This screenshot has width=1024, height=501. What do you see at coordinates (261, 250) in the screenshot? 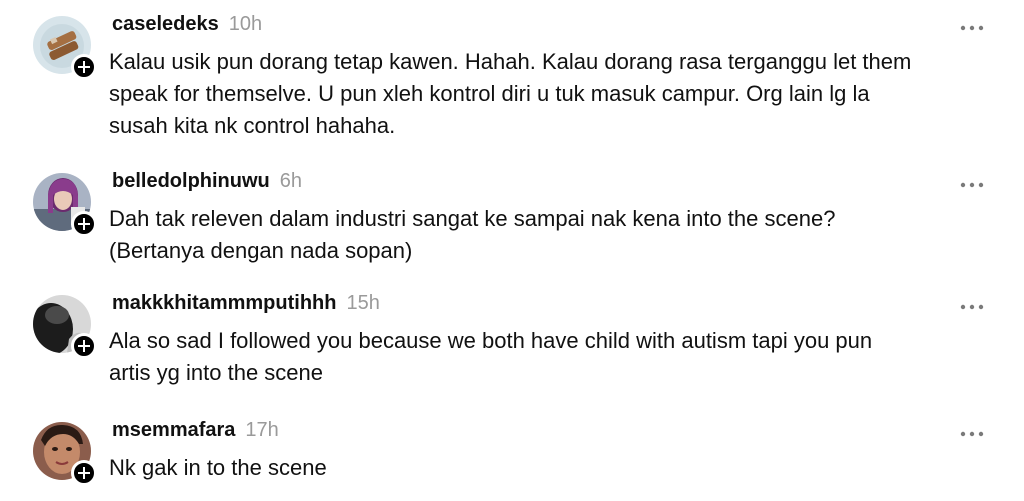
I see `comment-line: (Bertanya dengan nada sopan)` at bounding box center [261, 250].